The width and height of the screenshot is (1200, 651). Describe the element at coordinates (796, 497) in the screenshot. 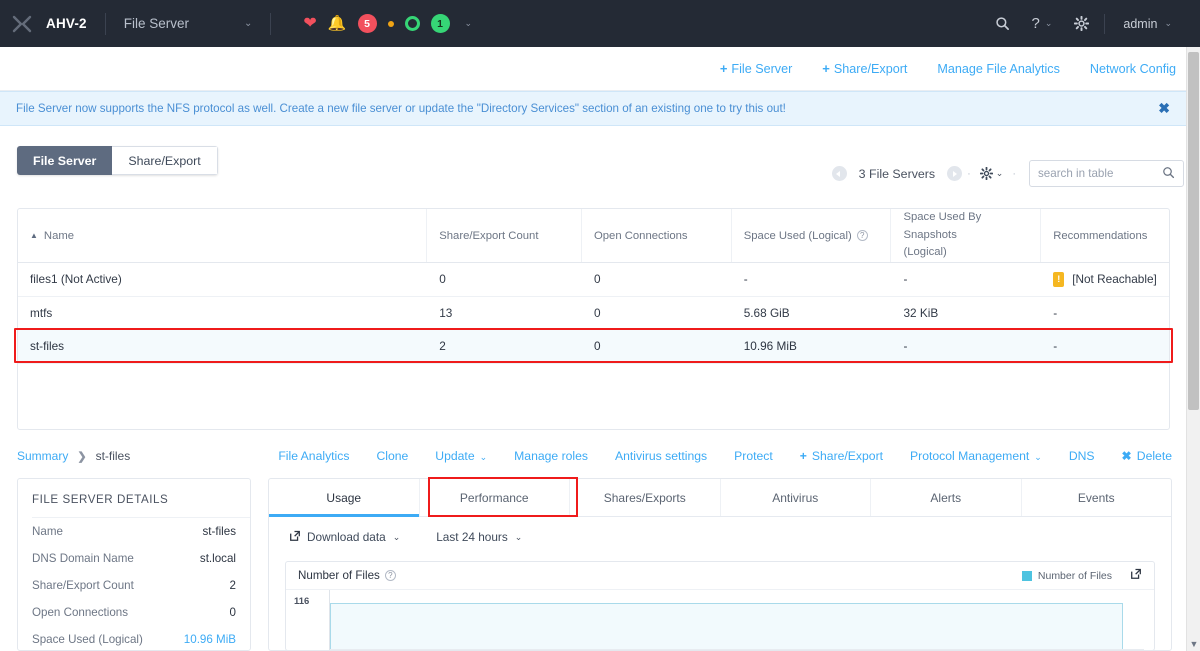

I see `tab-antivirus: Antivirus` at that location.